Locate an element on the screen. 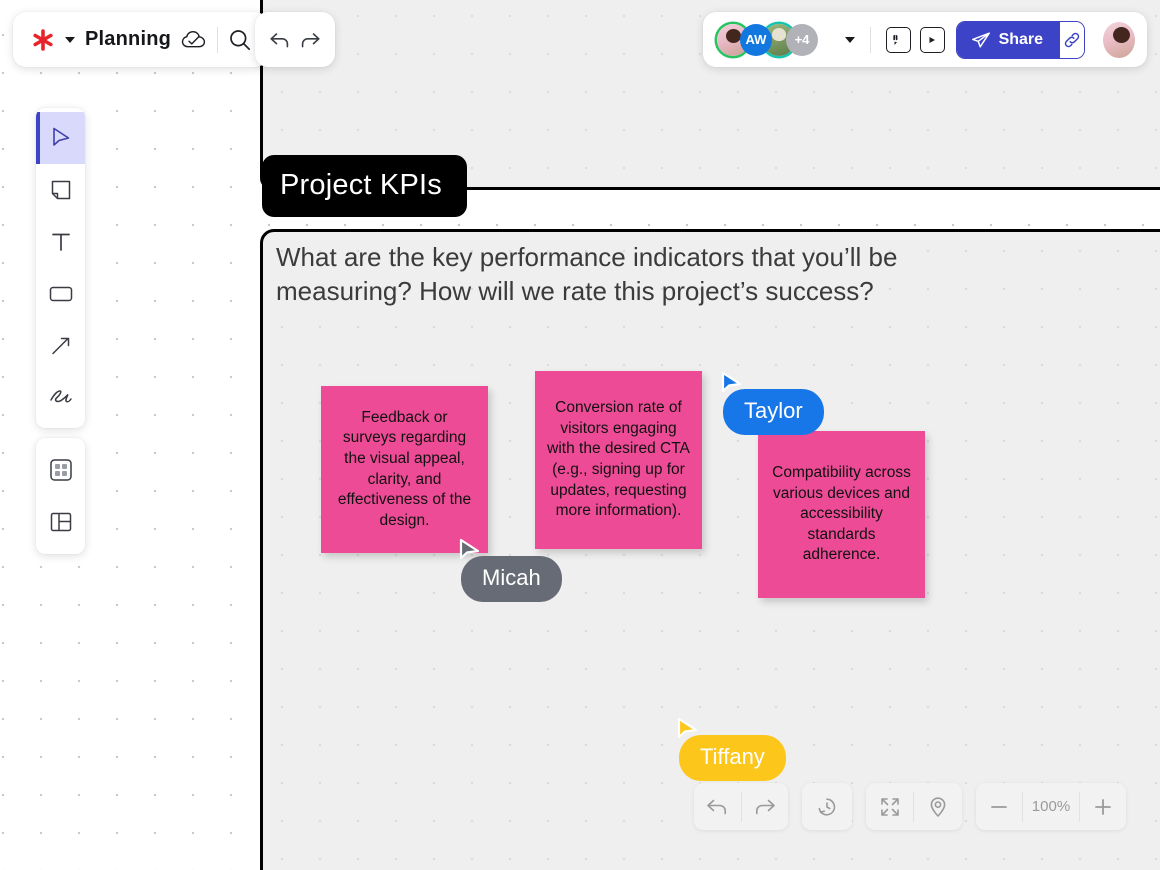 Image resolution: width=1160 pixels, height=870 pixels. rectangle-icon is located at coordinates (61, 294).